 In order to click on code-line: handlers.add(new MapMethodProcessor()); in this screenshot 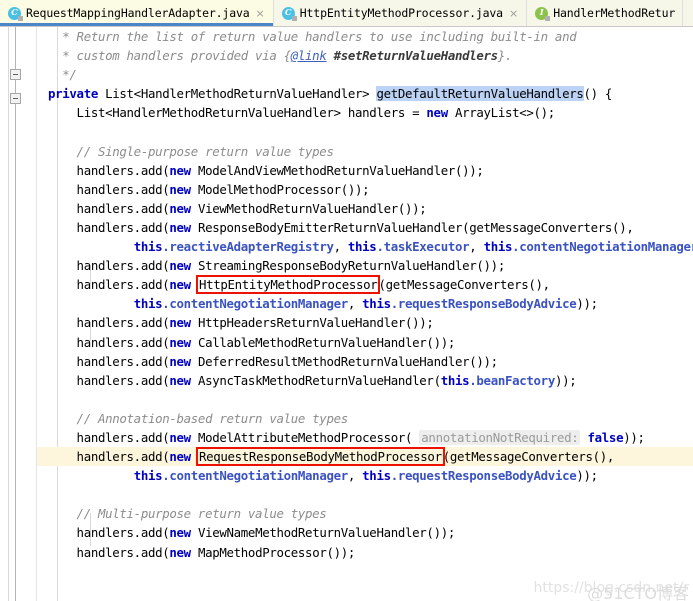, I will do `click(365, 552)`.